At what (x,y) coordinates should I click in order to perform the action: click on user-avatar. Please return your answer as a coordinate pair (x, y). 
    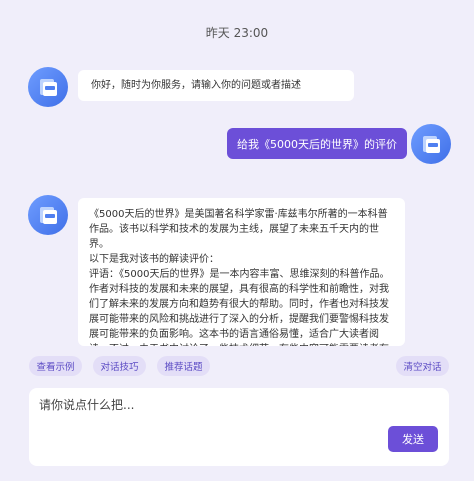
    Looking at the image, I should click on (431, 144).